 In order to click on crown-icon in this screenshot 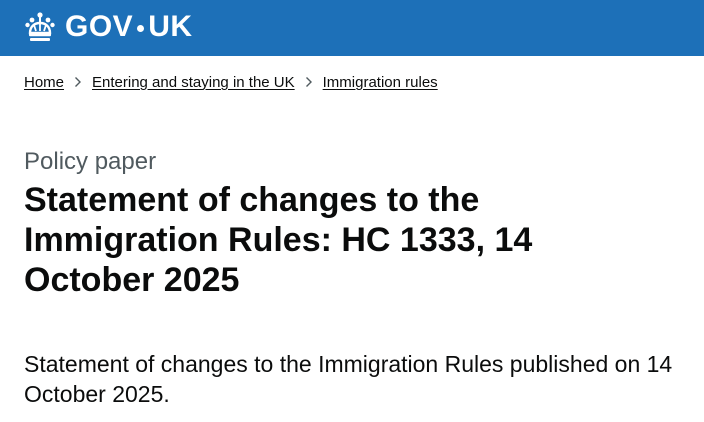, I will do `click(40, 26)`.